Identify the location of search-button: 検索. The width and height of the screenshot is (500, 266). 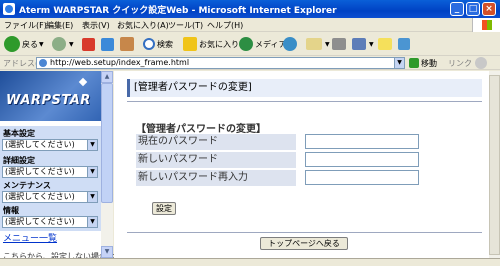
(158, 44).